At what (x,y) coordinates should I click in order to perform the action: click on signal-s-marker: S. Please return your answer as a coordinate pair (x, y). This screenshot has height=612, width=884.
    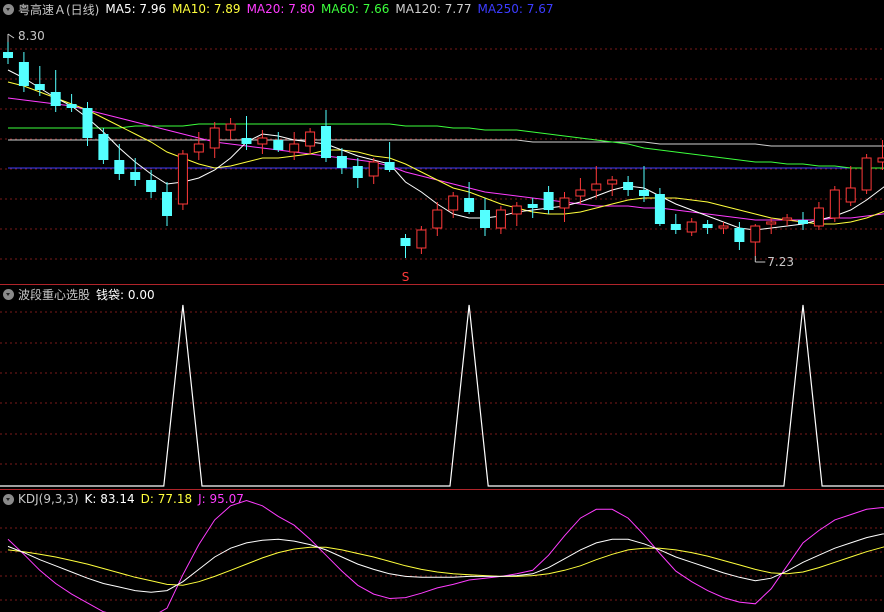
    Looking at the image, I should click on (406, 277).